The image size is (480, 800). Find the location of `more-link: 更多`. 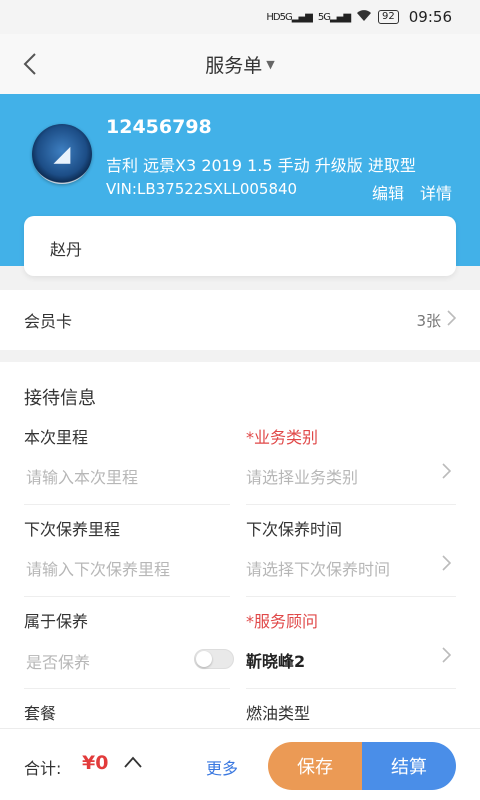

more-link: 更多 is located at coordinates (222, 767).